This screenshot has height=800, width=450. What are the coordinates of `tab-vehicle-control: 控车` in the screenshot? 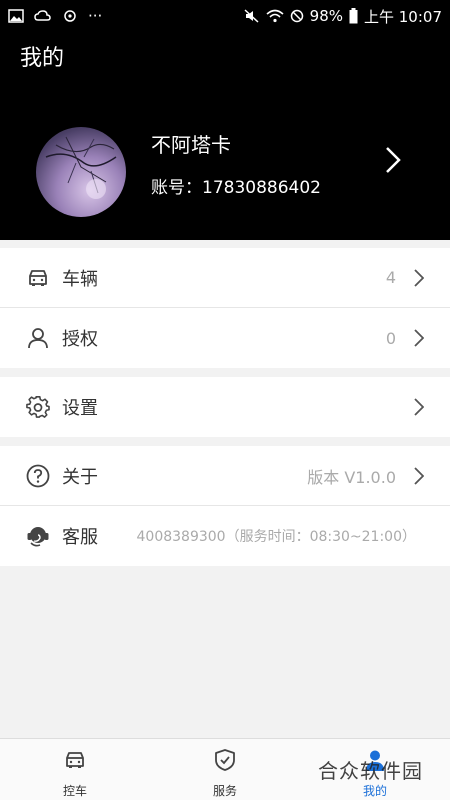 It's located at (75, 769).